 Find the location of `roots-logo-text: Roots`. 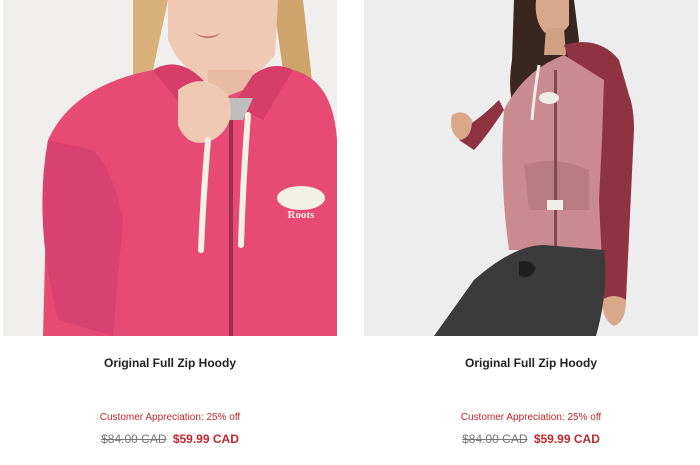

roots-logo-text: Roots is located at coordinates (302, 215).